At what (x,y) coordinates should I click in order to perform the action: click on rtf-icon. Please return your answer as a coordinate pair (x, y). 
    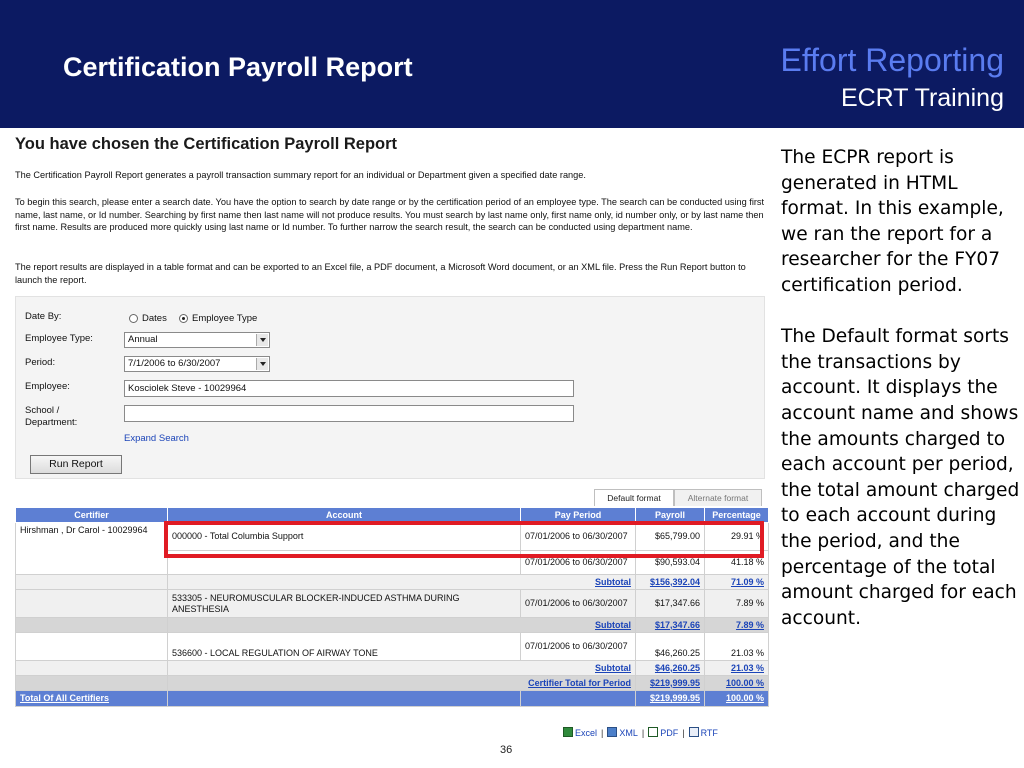
    Looking at the image, I should click on (693, 732).